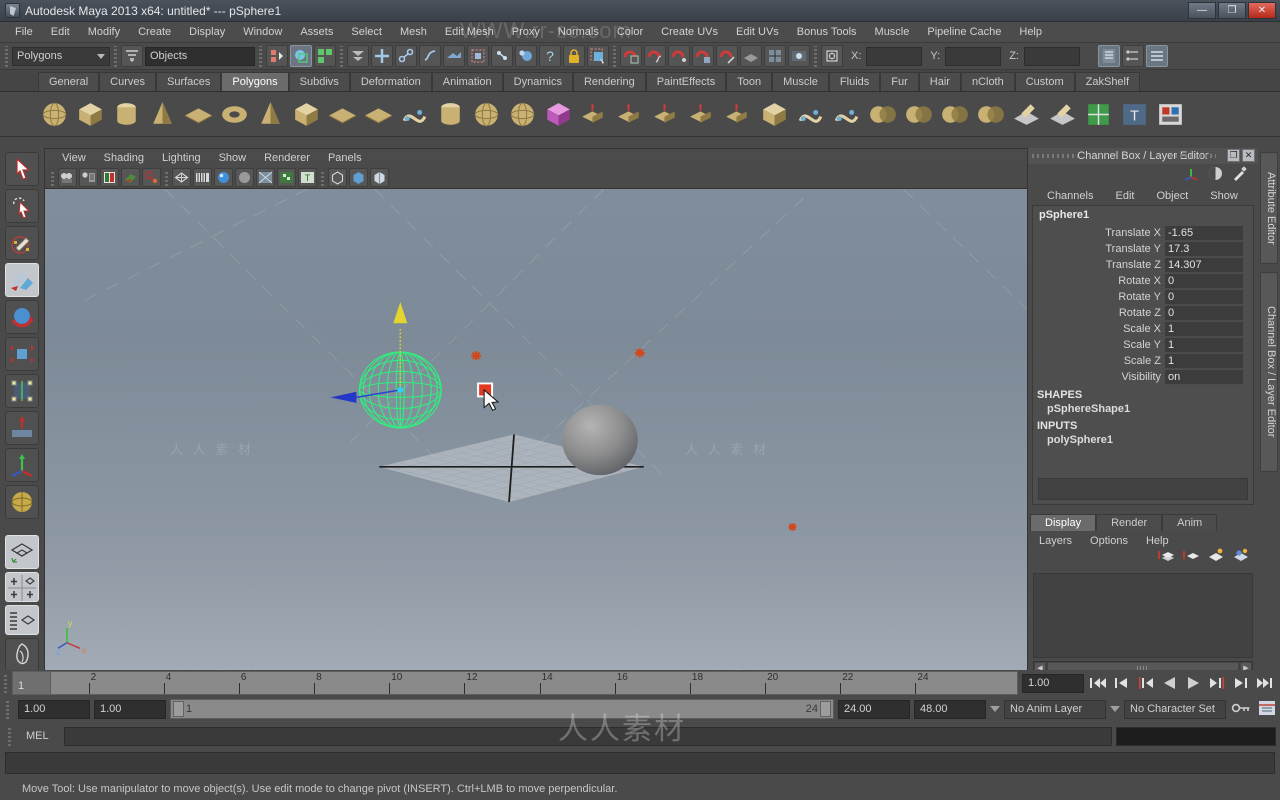 The width and height of the screenshot is (1280, 800). What do you see at coordinates (181, 158) in the screenshot?
I see `viewport-menu-lighting: Lighting` at bounding box center [181, 158].